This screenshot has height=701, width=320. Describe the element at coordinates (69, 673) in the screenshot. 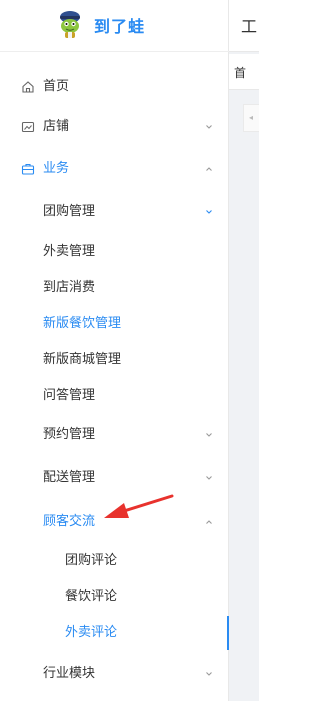

I see `sidebar-item-label: 行业模块` at that location.